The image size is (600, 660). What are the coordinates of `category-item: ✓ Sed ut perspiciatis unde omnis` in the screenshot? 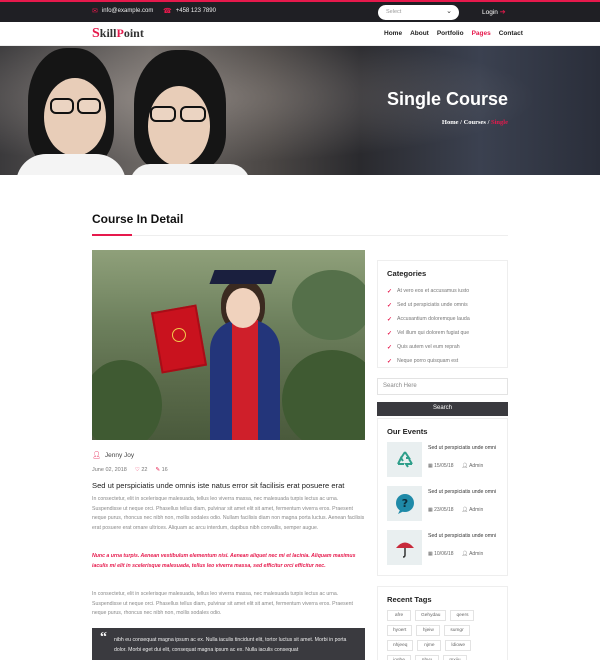 It's located at (442, 305).